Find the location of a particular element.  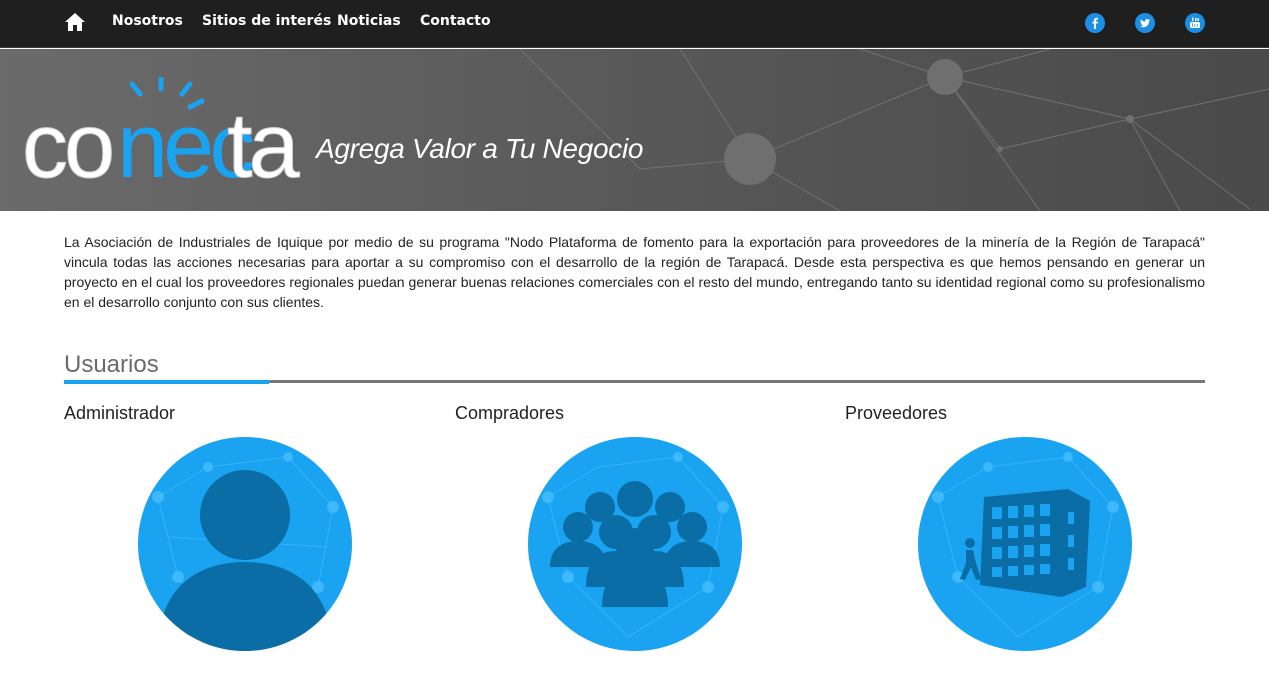

proveedores-card is located at coordinates (1025, 544).